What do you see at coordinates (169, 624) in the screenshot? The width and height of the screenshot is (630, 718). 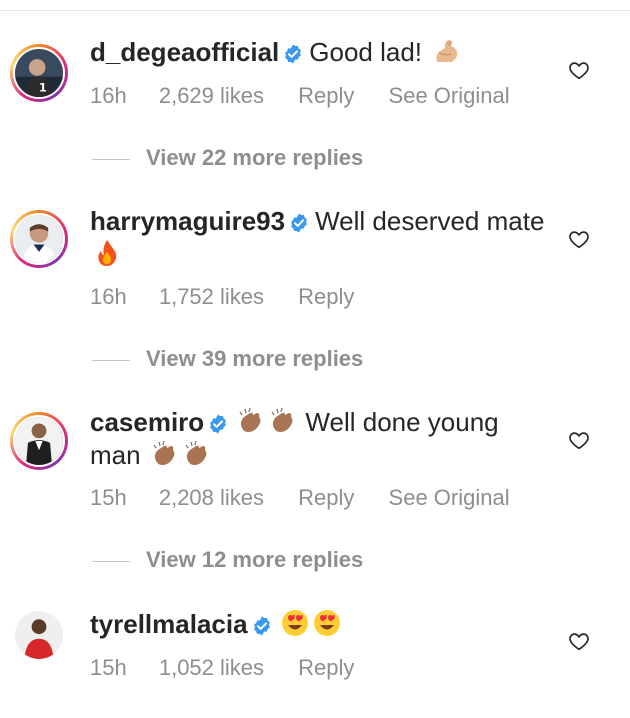 I see `comment-username: tyrellmalacia` at bounding box center [169, 624].